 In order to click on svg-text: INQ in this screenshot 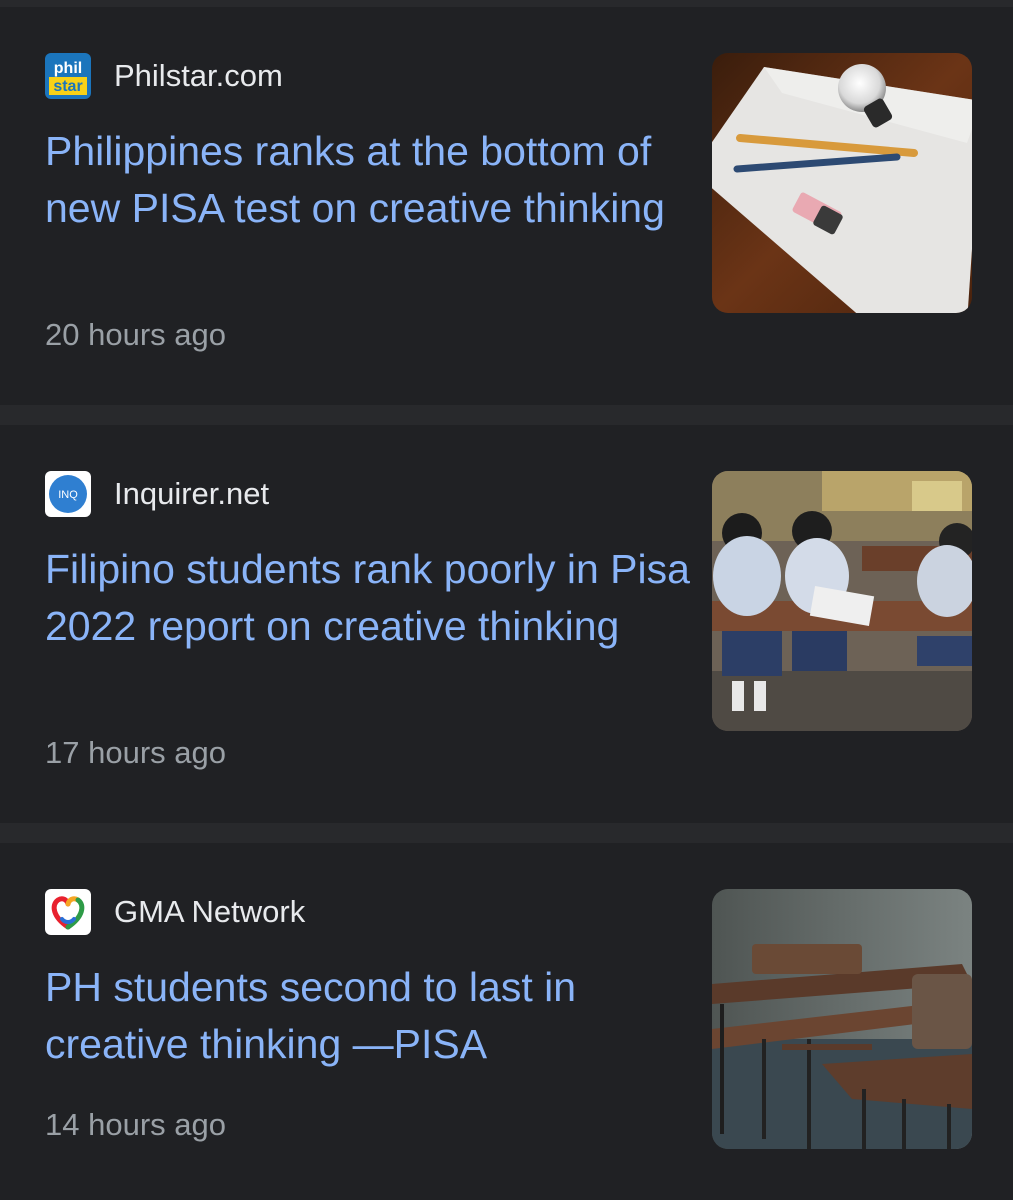, I will do `click(68, 495)`.